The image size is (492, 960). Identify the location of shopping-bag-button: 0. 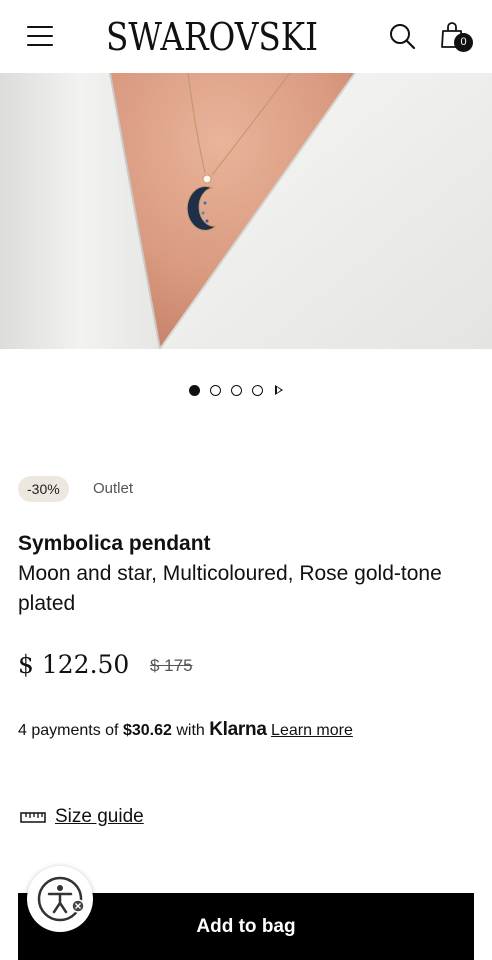
(457, 38).